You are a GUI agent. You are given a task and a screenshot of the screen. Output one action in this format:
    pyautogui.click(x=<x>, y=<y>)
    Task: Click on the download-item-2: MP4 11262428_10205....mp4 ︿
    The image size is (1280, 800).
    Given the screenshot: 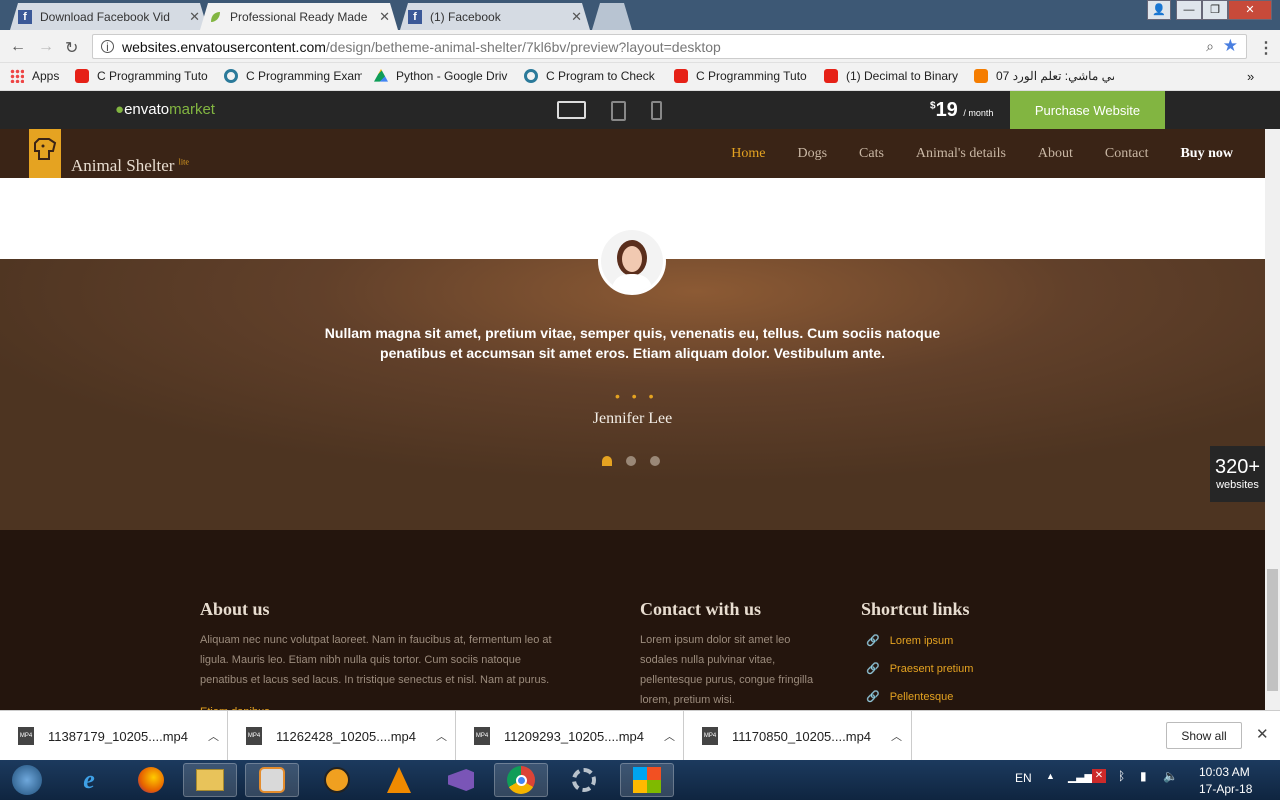 What is the action you would take?
    pyautogui.click(x=342, y=736)
    